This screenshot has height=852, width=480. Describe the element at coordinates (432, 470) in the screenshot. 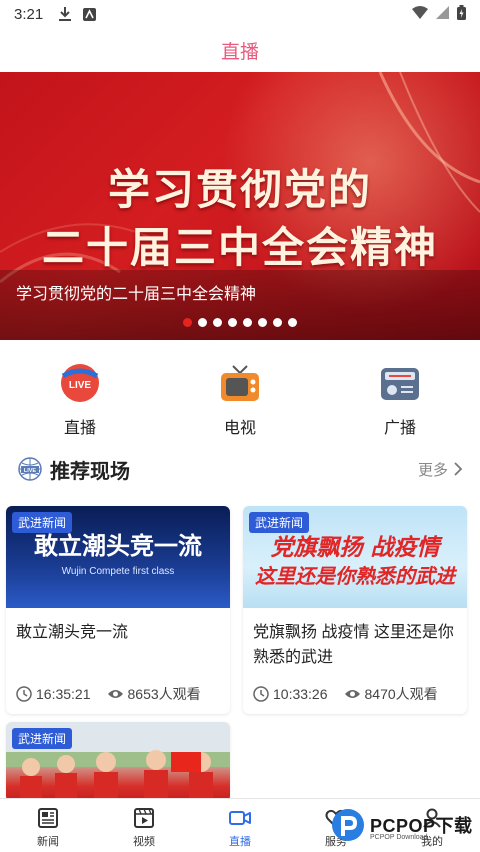

I see `more-label: 更多` at that location.